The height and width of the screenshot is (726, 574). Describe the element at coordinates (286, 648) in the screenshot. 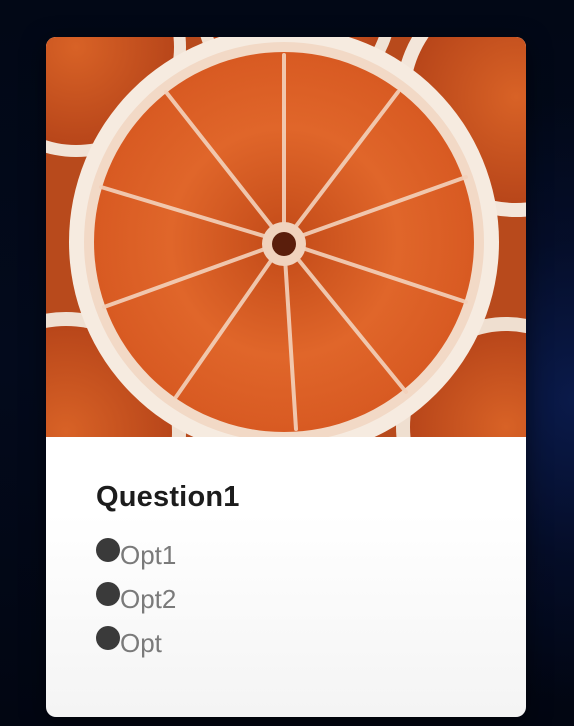

I see `option-3: Opt` at that location.